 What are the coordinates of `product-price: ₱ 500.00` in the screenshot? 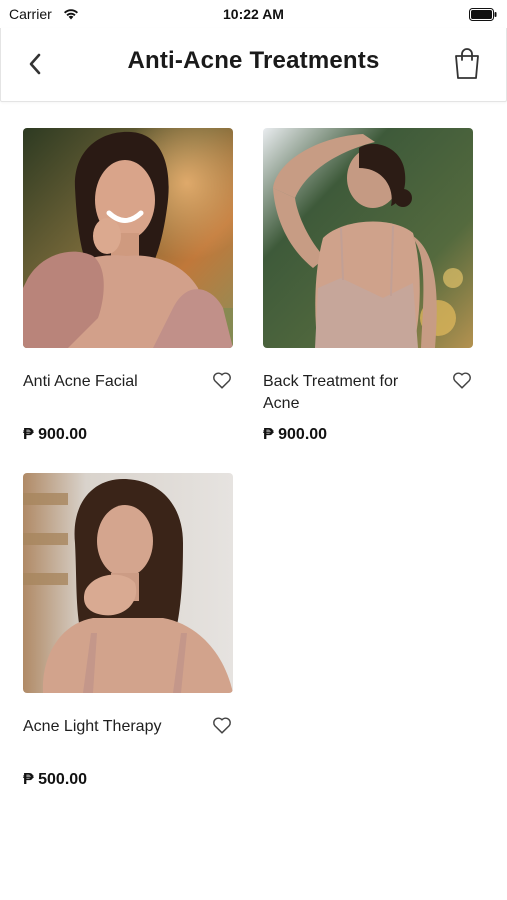 It's located at (55, 779).